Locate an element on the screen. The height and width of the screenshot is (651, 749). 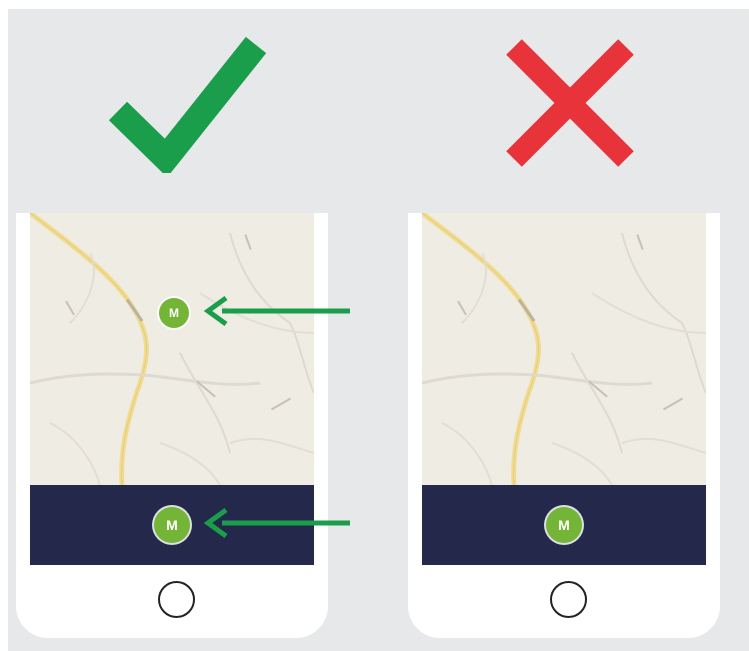
check-mark-icon is located at coordinates (187, 104).